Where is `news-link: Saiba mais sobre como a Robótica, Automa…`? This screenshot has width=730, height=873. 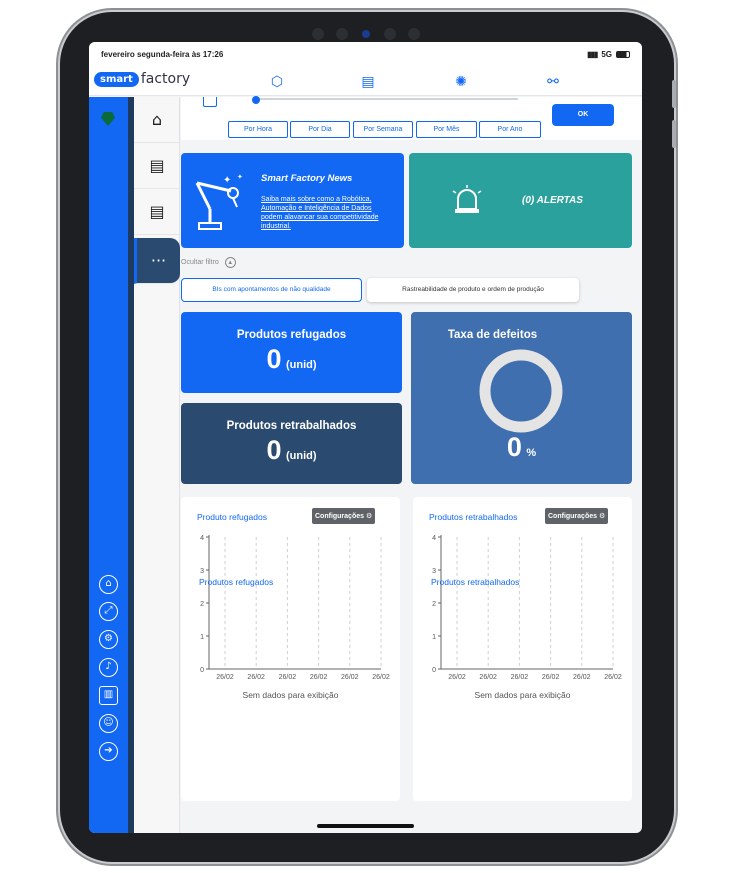 news-link: Saiba mais sobre como a Robótica, Automa… is located at coordinates (327, 213).